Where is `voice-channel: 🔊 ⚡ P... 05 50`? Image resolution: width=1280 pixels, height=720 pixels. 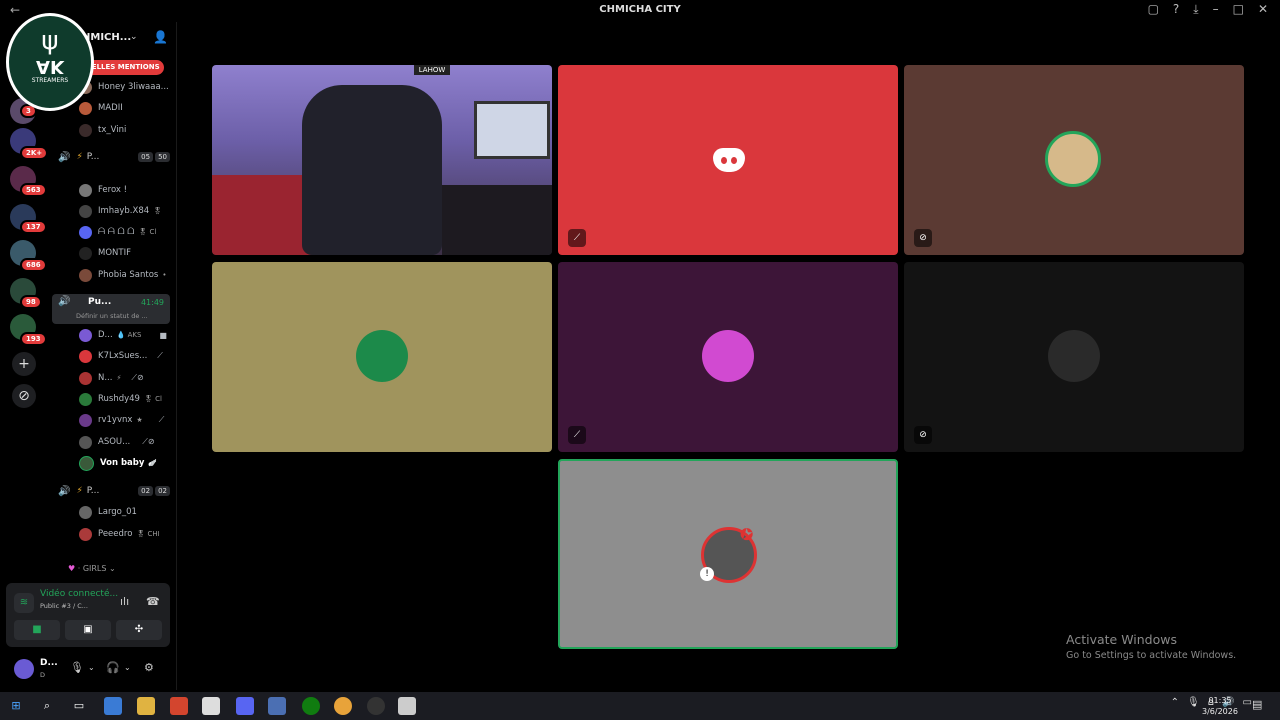 voice-channel: 🔊 ⚡ P... 05 50 is located at coordinates (114, 157).